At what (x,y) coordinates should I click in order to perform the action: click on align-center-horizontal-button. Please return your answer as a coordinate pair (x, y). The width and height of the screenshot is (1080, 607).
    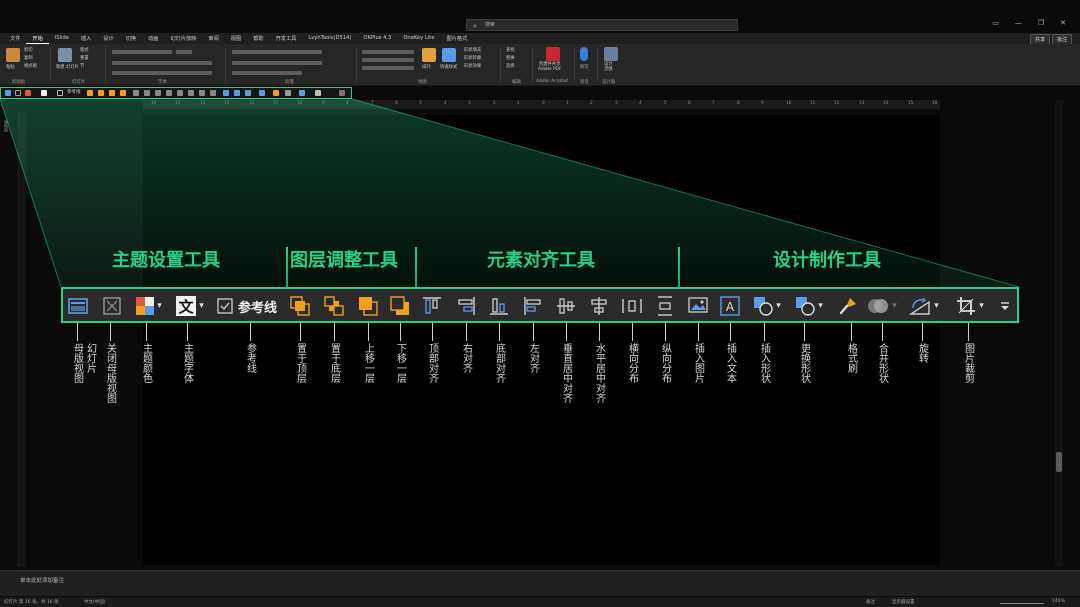
    Looking at the image, I should click on (599, 306).